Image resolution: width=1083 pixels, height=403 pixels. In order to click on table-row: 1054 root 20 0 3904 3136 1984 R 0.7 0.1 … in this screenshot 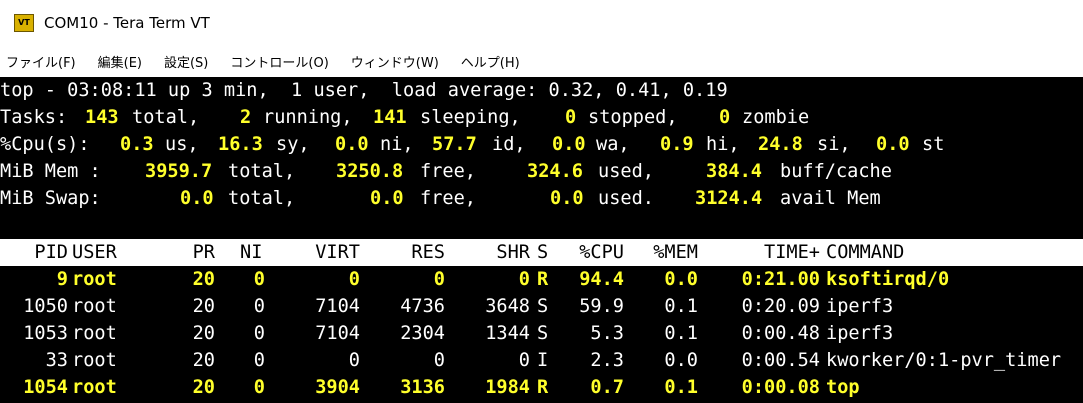, I will do `click(541, 387)`.